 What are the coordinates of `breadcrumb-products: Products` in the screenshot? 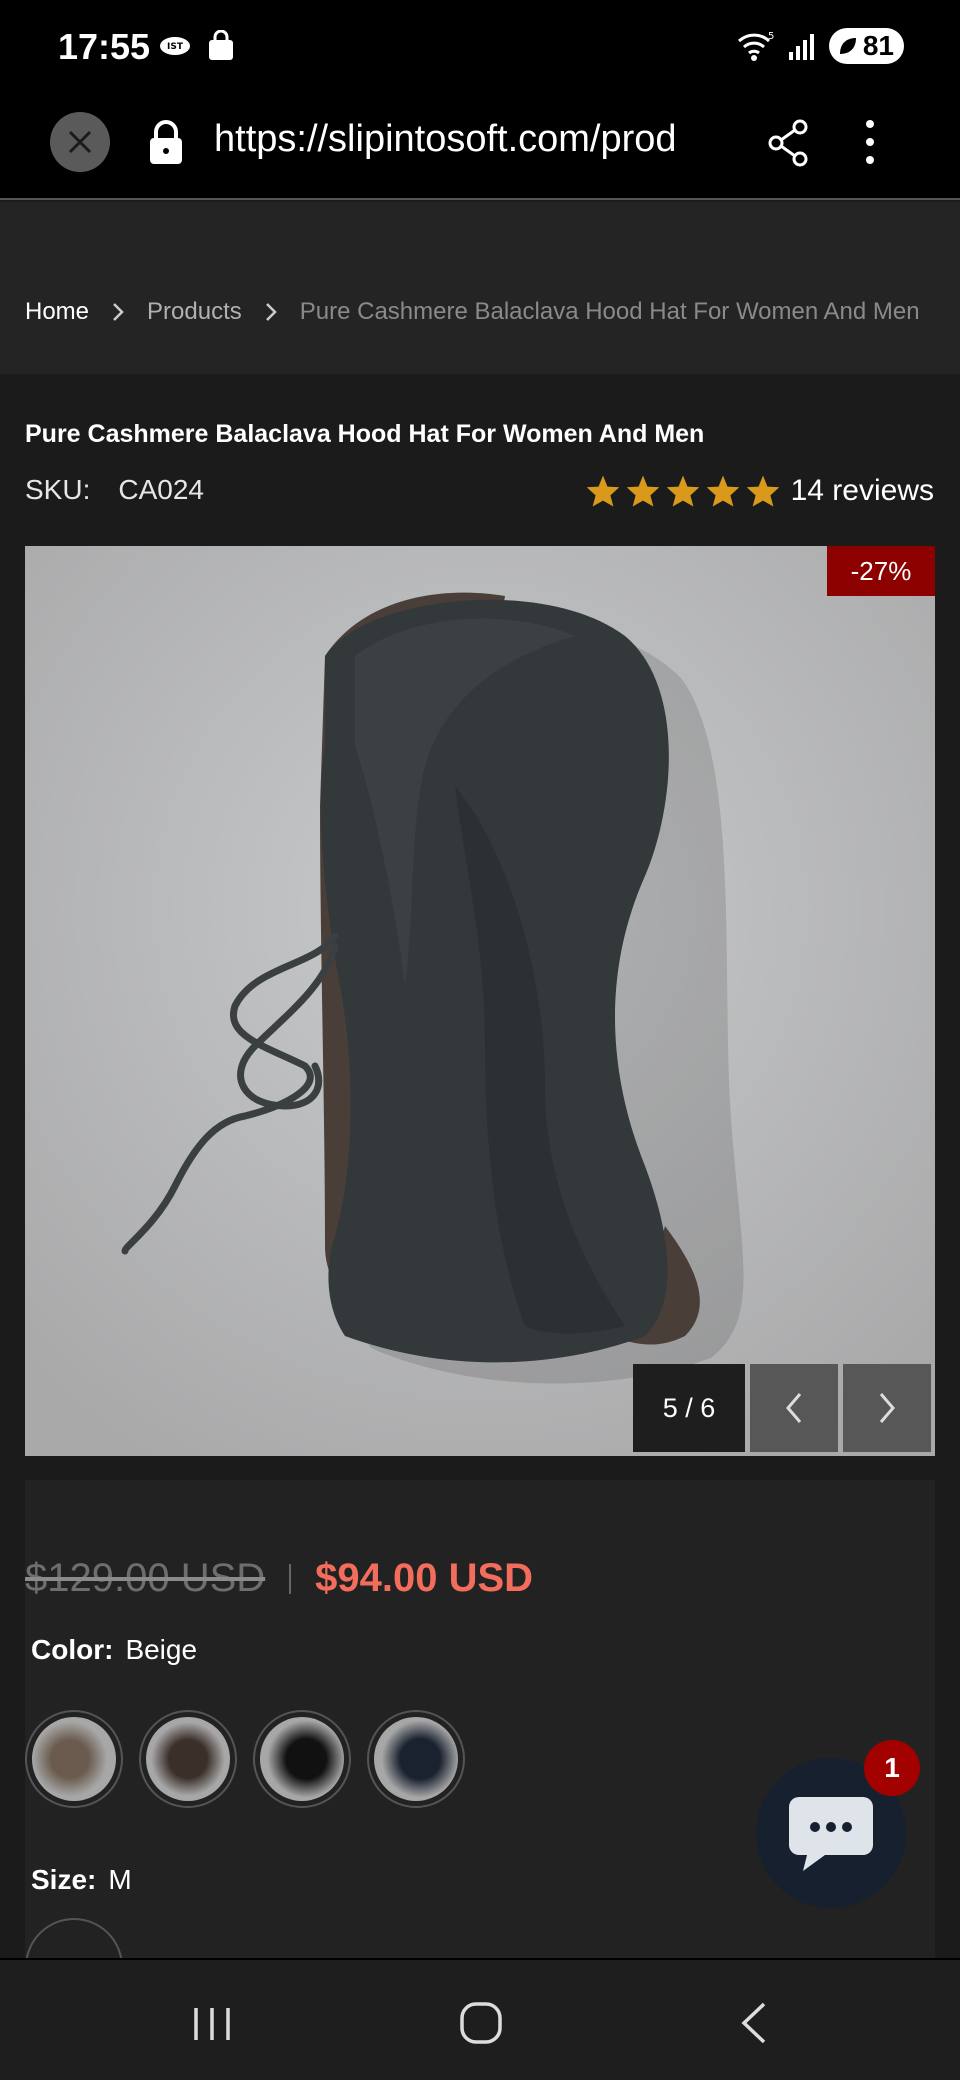 It's located at (194, 312).